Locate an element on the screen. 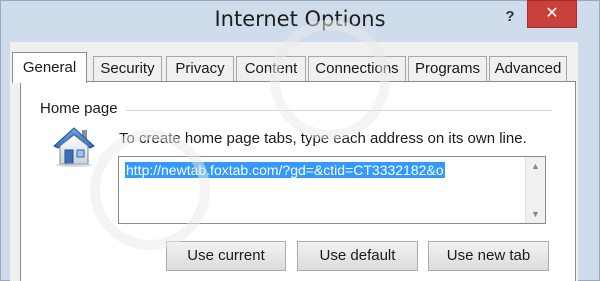 This screenshot has height=281, width=600. close-button: ✕ is located at coordinates (552, 14).